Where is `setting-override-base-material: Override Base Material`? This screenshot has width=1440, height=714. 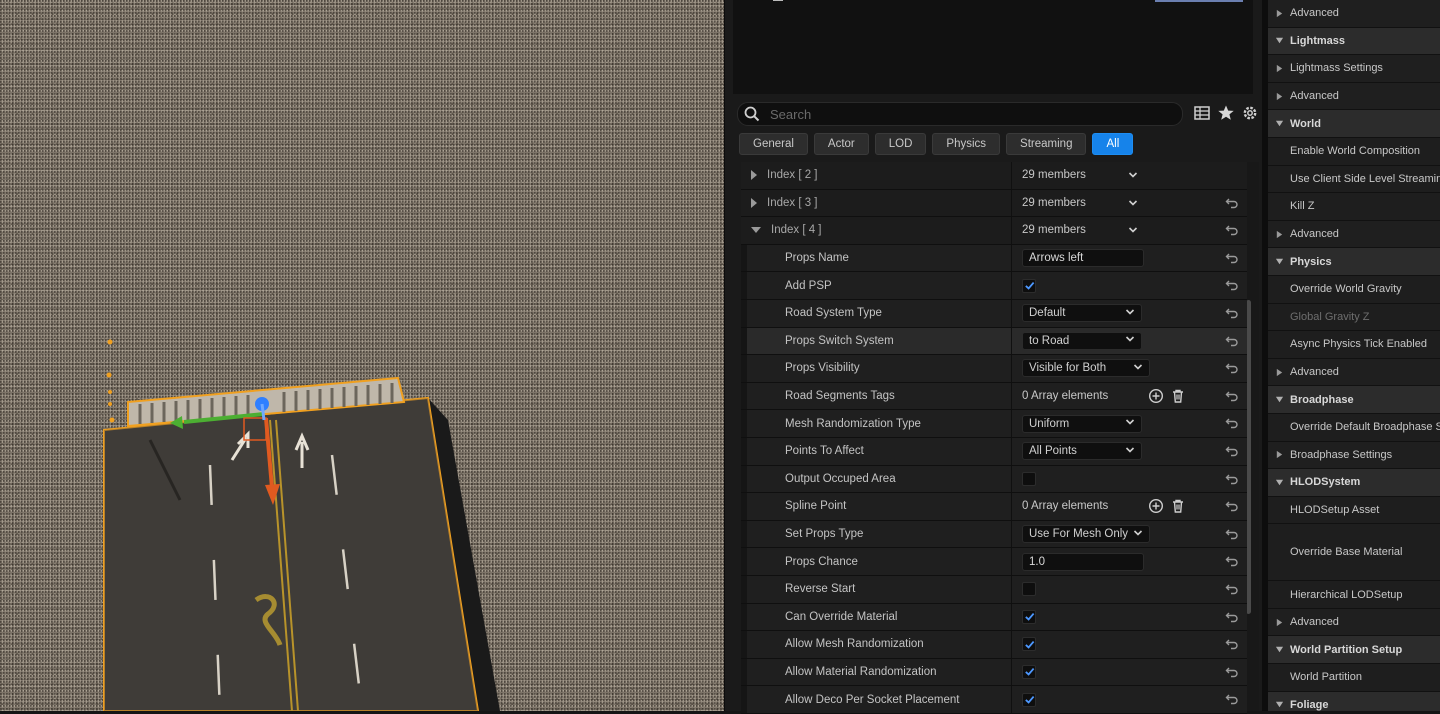
setting-override-base-material: Override Base Material is located at coordinates (1354, 553).